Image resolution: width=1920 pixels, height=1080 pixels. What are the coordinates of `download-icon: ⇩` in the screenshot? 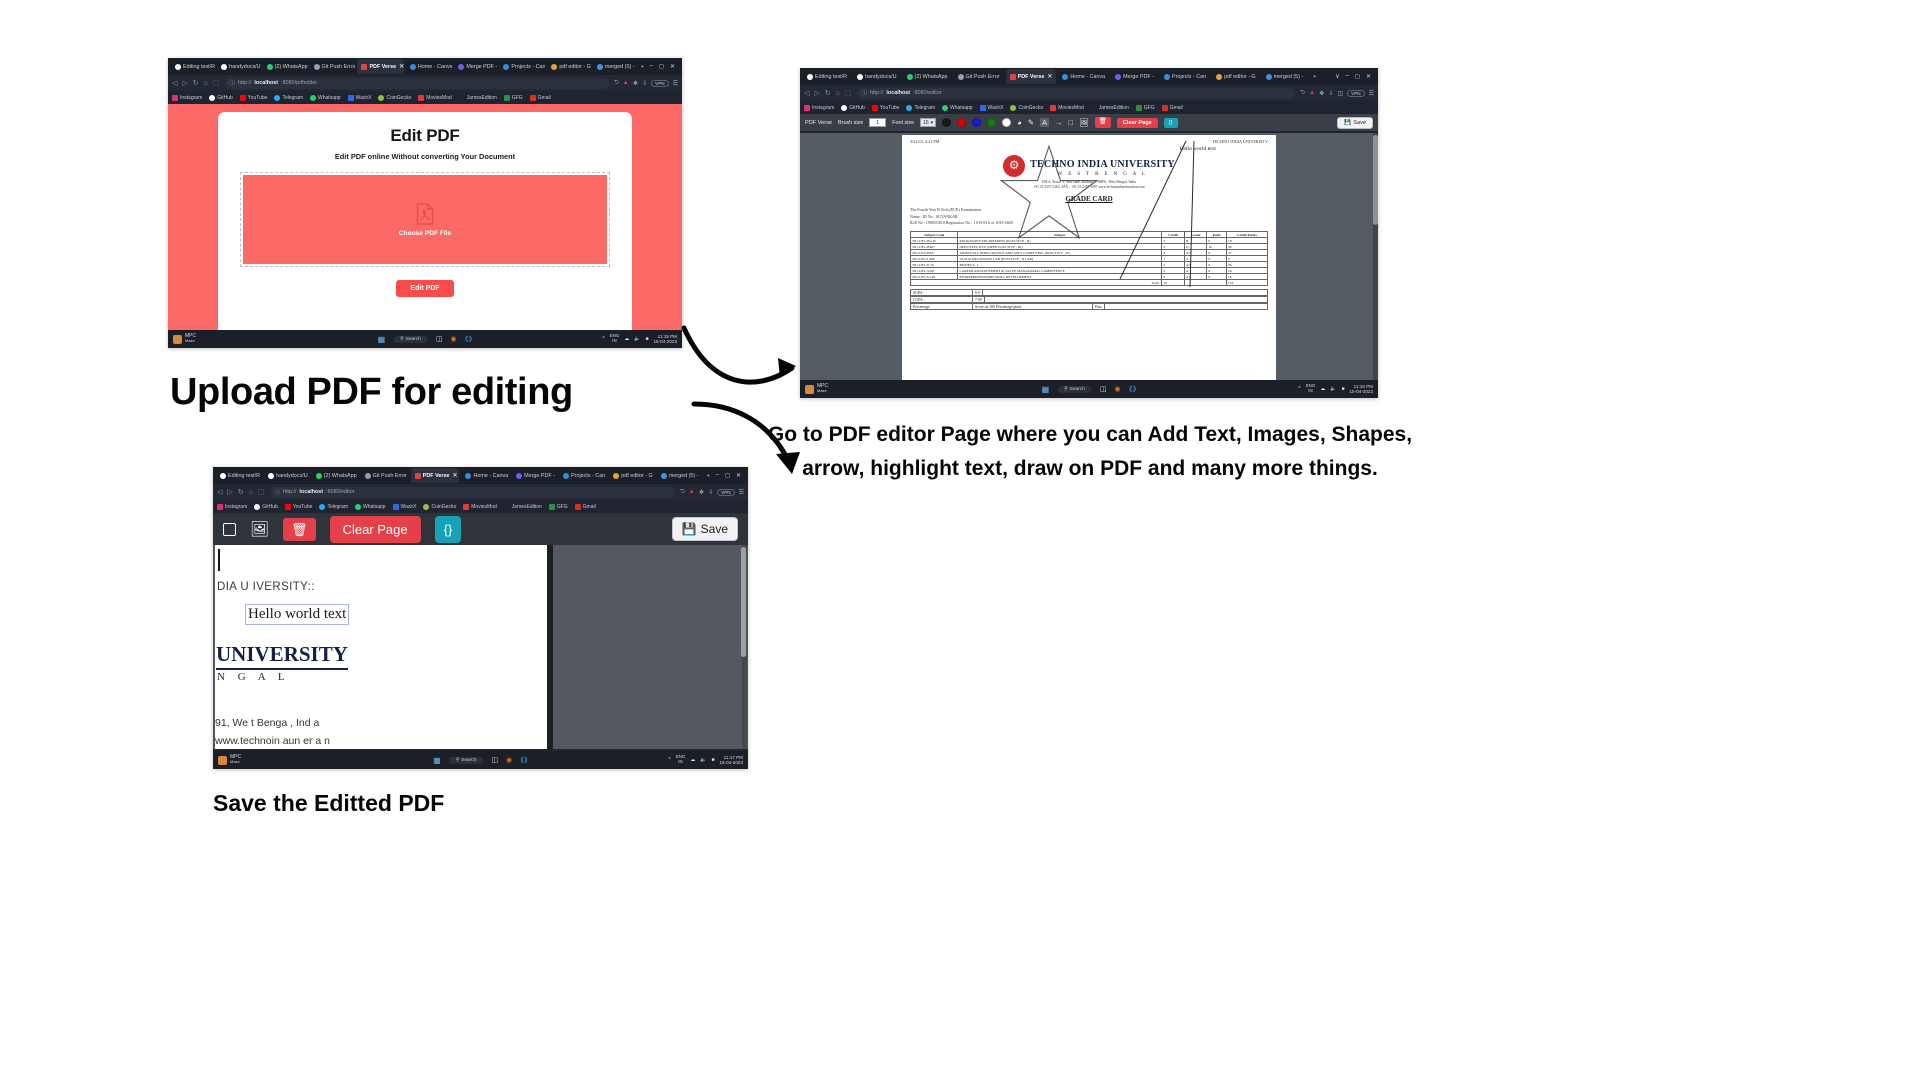 It's located at (1330, 93).